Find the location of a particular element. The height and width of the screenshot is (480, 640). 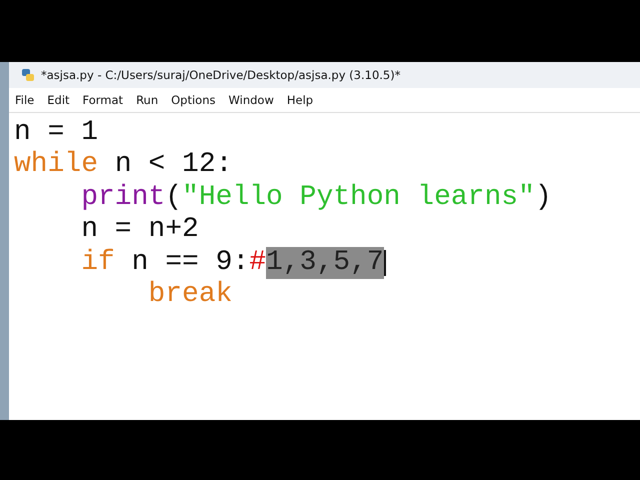

menu-item: Window is located at coordinates (251, 100).